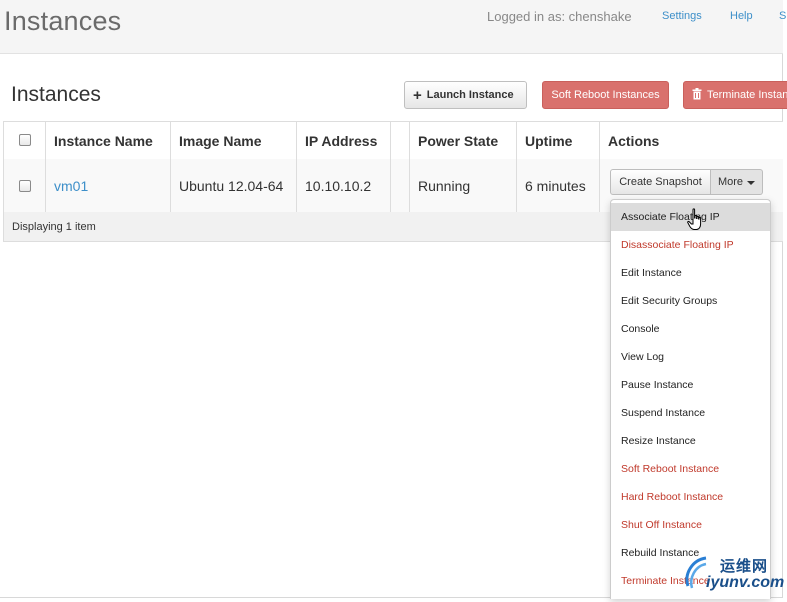 This screenshot has width=787, height=602. I want to click on terminate-instances-label: Terminate Instan, so click(747, 95).